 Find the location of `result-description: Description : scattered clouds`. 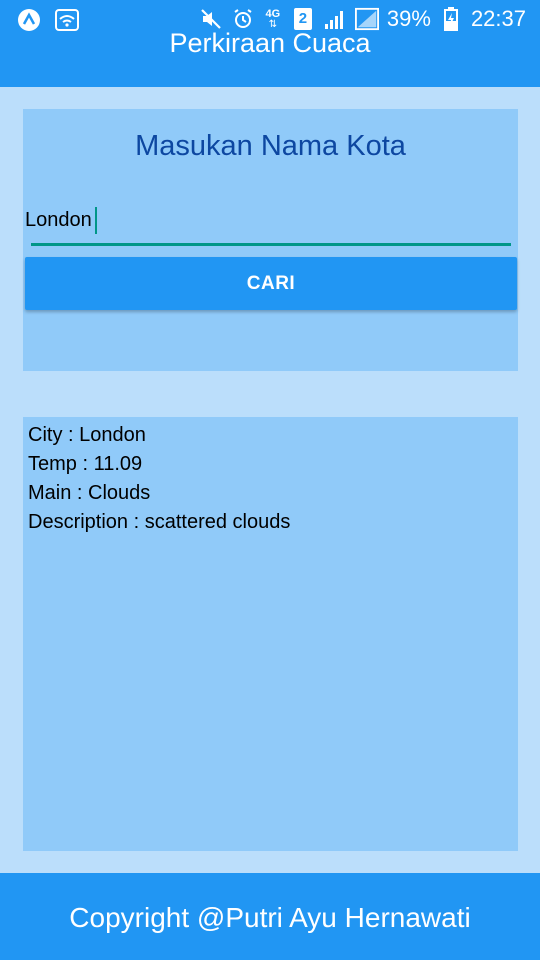

result-description: Description : scattered clouds is located at coordinates (159, 522).